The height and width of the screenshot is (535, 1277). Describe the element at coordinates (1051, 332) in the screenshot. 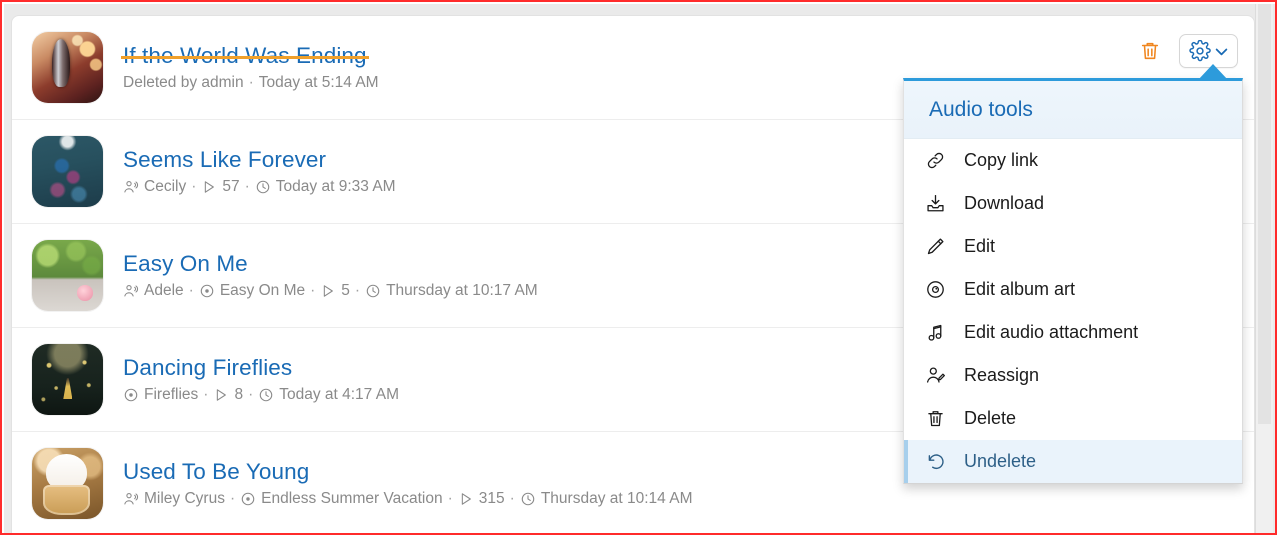

I see `menu-item-label: Edit audio attachment` at that location.